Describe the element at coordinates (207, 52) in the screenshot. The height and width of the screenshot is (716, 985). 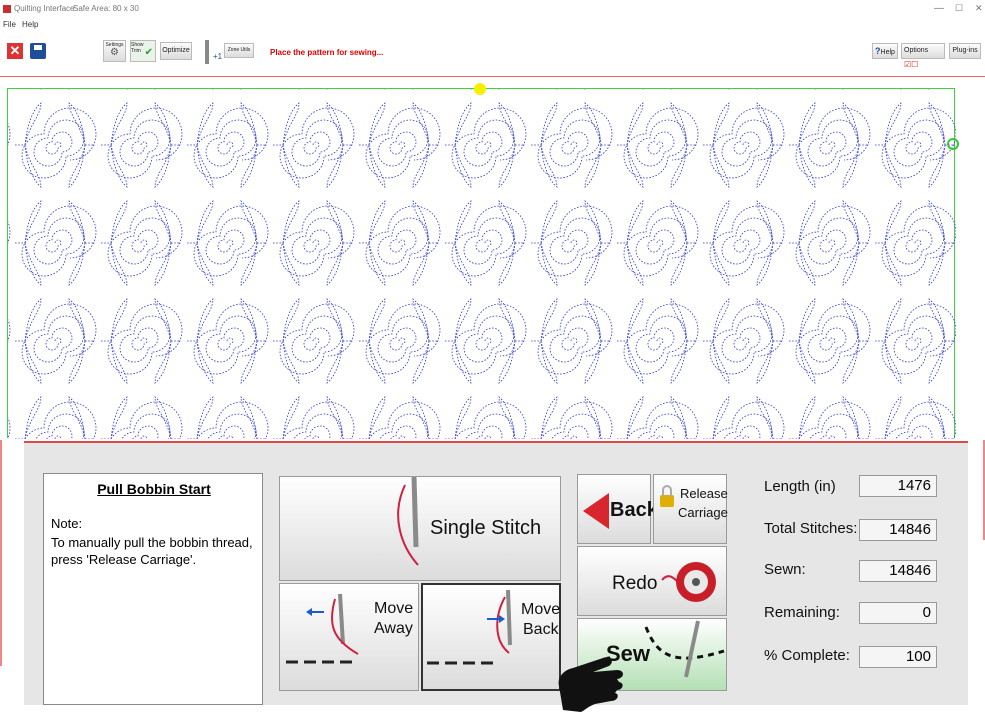
I see `needle-icon` at that location.